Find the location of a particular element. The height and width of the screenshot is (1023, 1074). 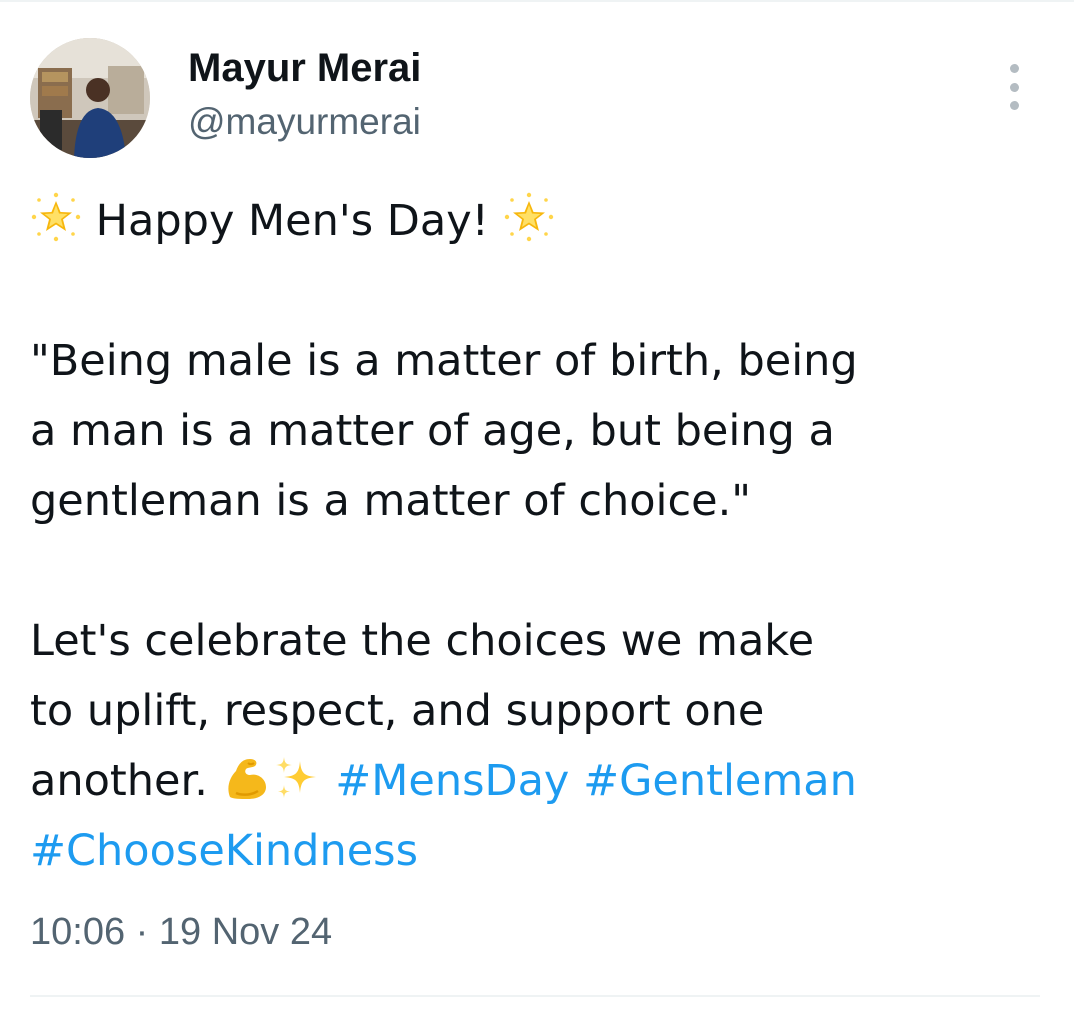

tweet-line-greeting: Happy Men's Day! is located at coordinates (535, 221).